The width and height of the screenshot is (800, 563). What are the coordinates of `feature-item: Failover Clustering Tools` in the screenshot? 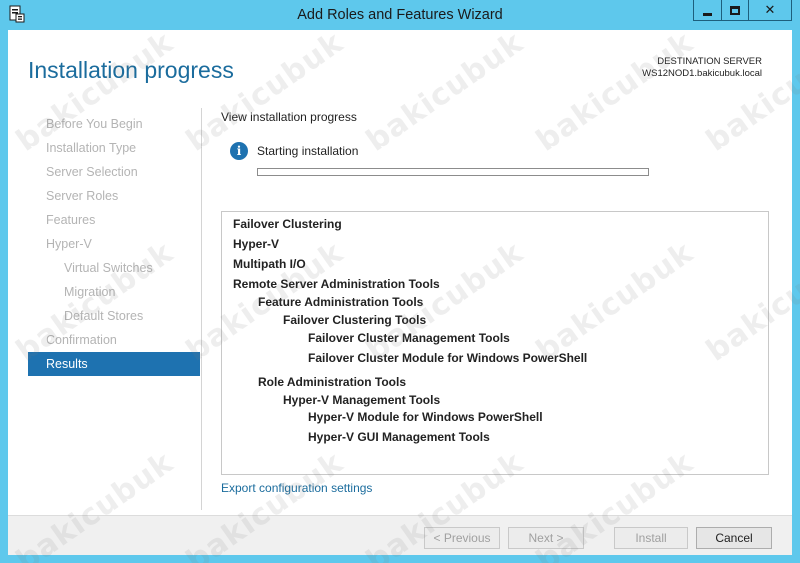 It's located at (355, 320).